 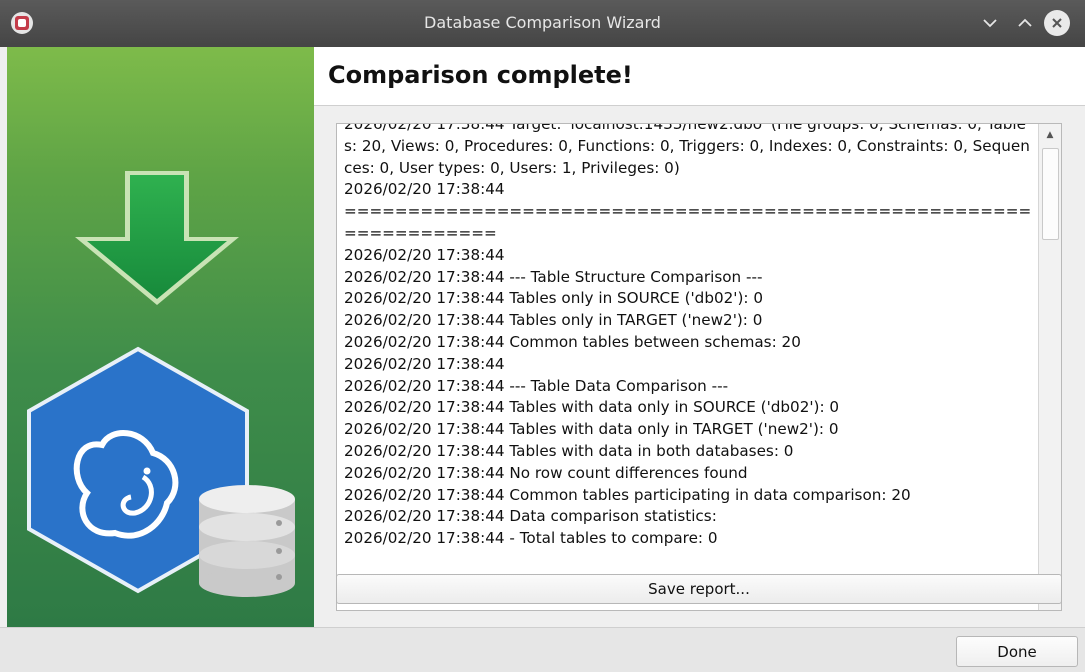 What do you see at coordinates (1049, 367) in the screenshot?
I see `log-scrollbar: ▲ ▼` at bounding box center [1049, 367].